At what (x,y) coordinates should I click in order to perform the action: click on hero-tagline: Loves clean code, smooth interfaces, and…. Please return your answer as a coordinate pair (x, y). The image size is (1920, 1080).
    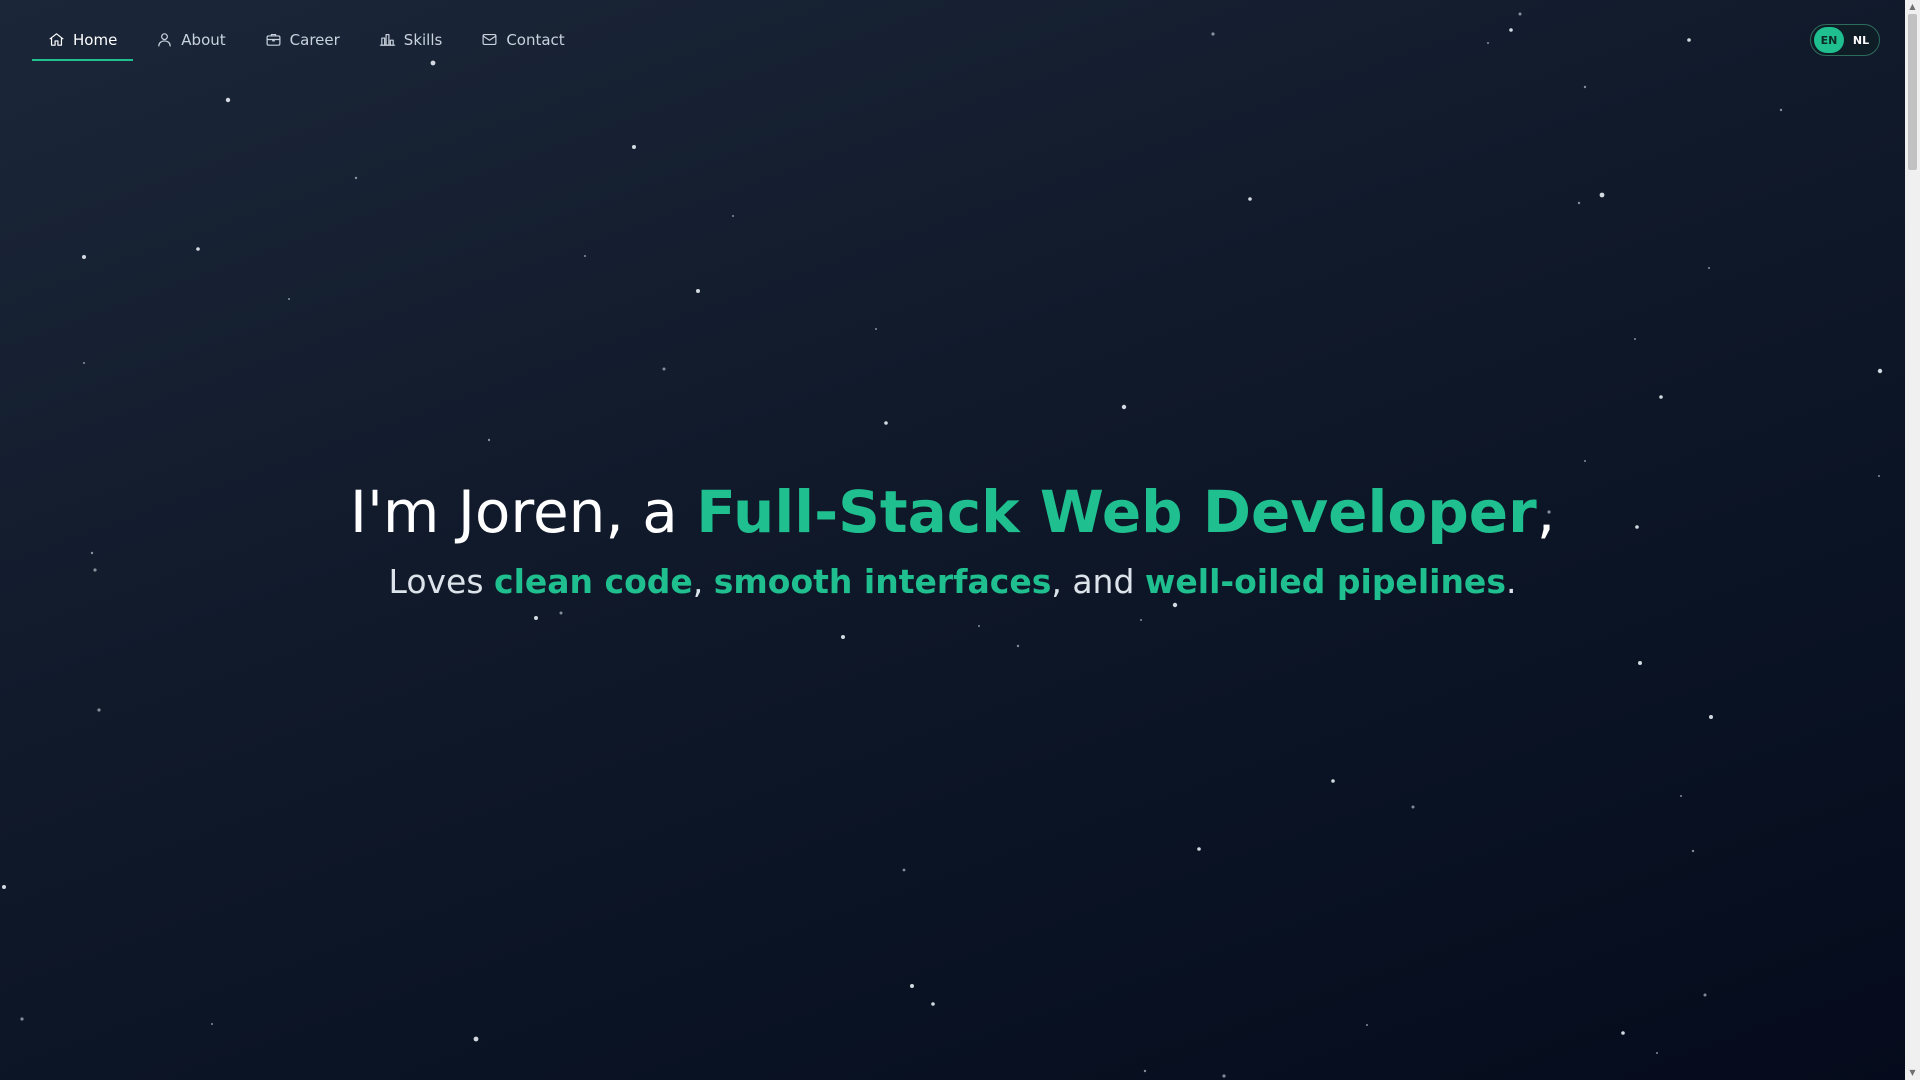
    Looking at the image, I should click on (952, 582).